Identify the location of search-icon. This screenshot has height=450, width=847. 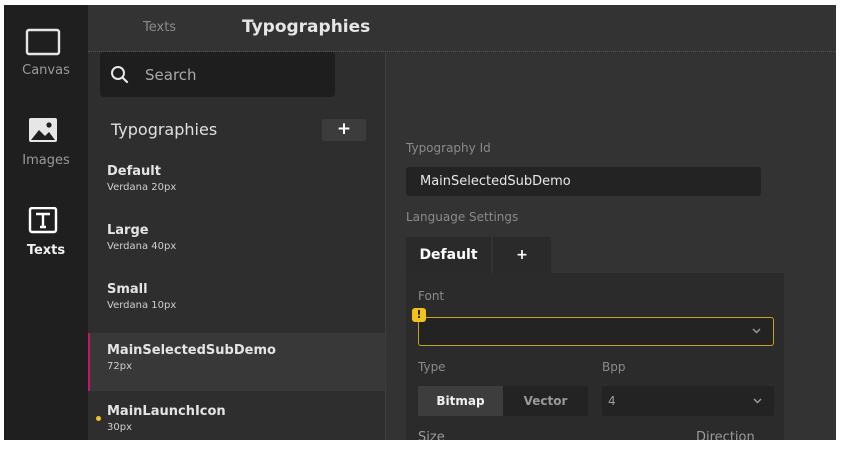
(120, 75).